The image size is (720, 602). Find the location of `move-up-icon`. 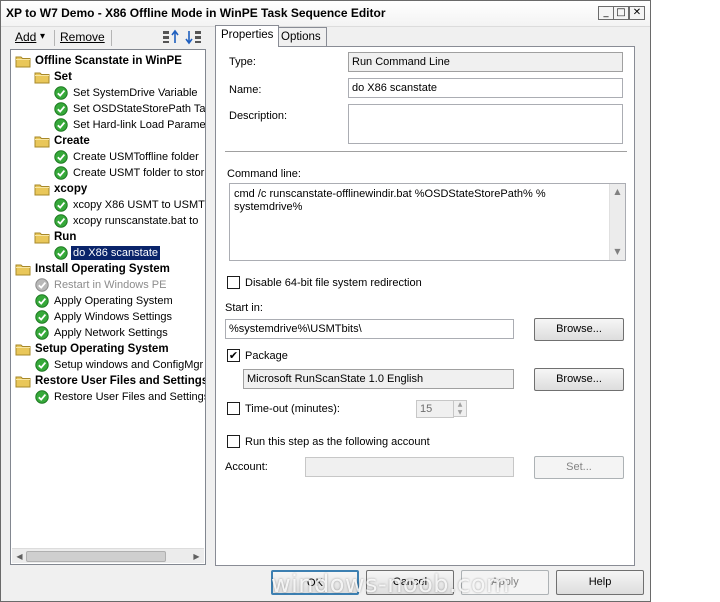

move-up-icon is located at coordinates (171, 37).